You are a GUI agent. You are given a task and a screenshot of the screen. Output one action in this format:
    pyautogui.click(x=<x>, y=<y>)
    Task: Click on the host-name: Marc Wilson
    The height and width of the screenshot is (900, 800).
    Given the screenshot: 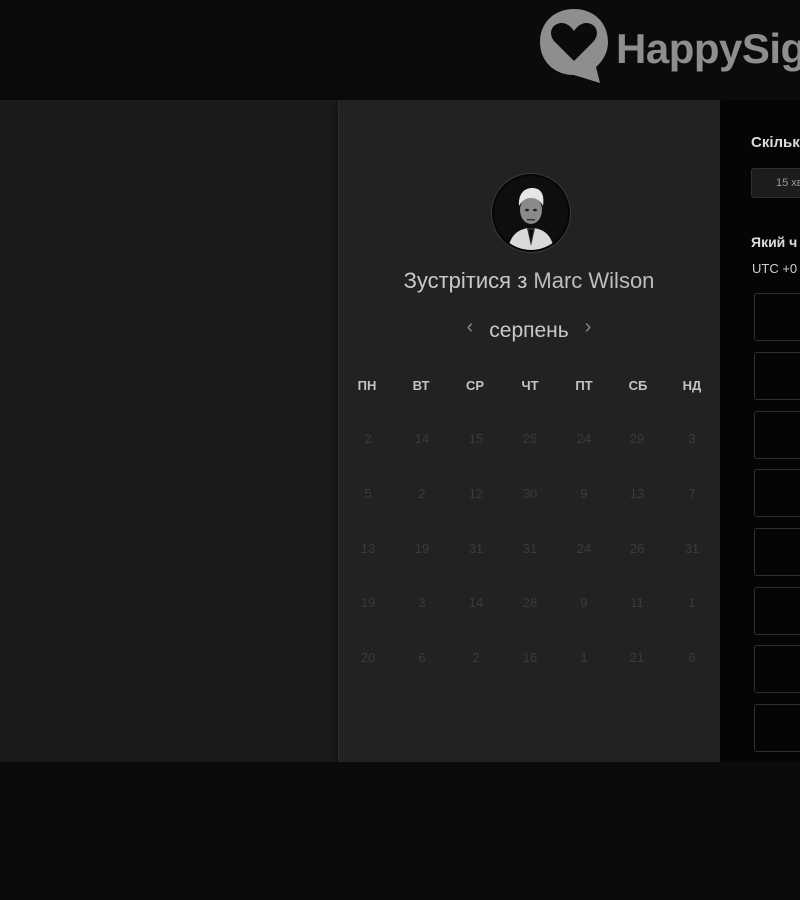 What is the action you would take?
    pyautogui.click(x=594, y=280)
    